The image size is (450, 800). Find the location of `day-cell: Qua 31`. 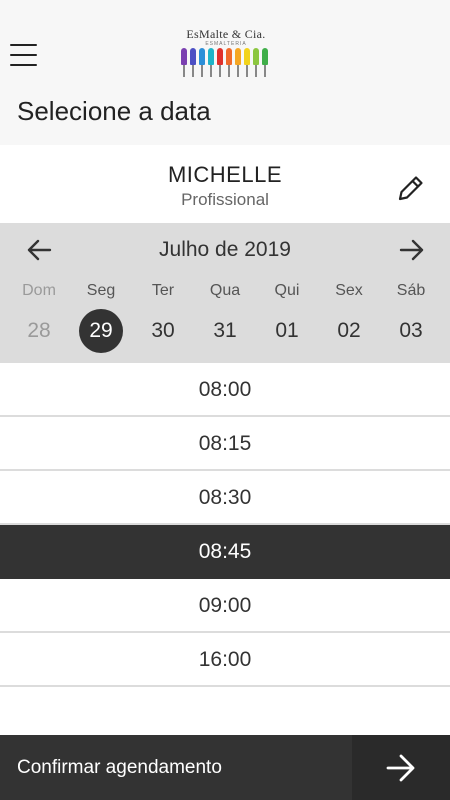

day-cell: Qua 31 is located at coordinates (225, 318).